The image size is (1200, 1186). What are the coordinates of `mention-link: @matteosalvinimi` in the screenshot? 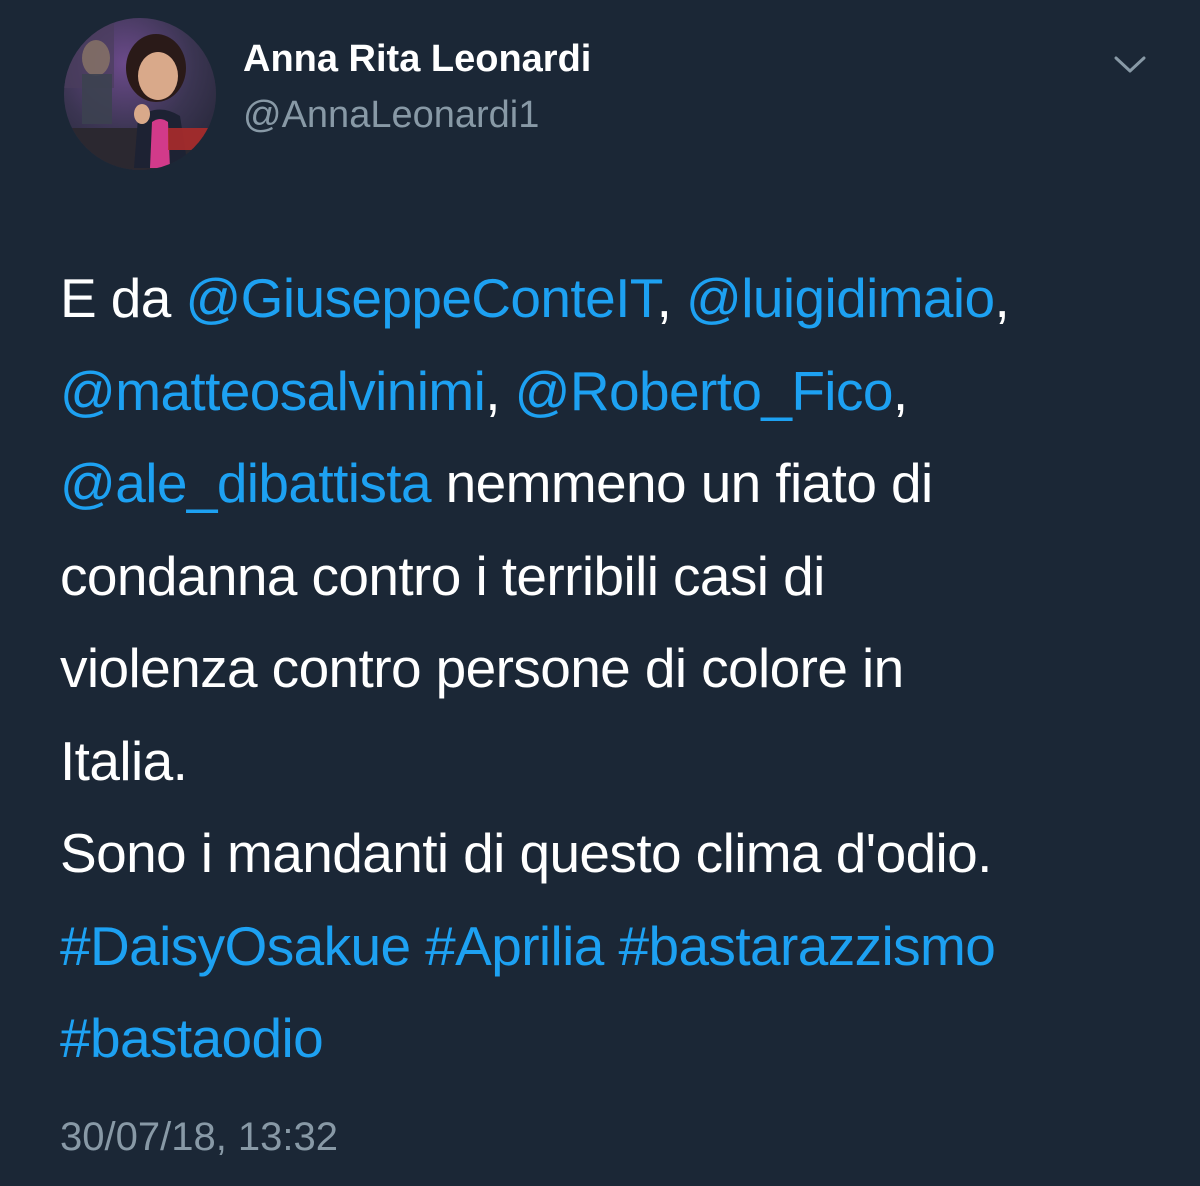 It's located at (273, 391).